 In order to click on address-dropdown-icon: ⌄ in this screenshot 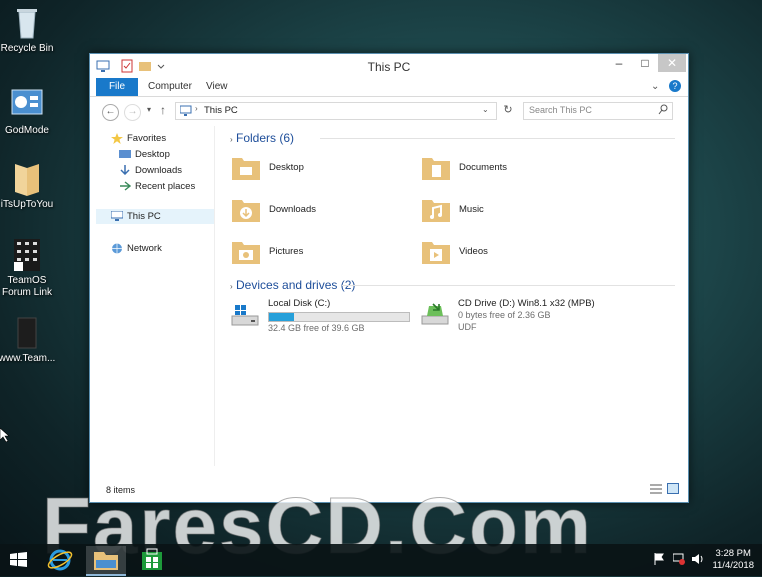, I will do `click(485, 109)`.